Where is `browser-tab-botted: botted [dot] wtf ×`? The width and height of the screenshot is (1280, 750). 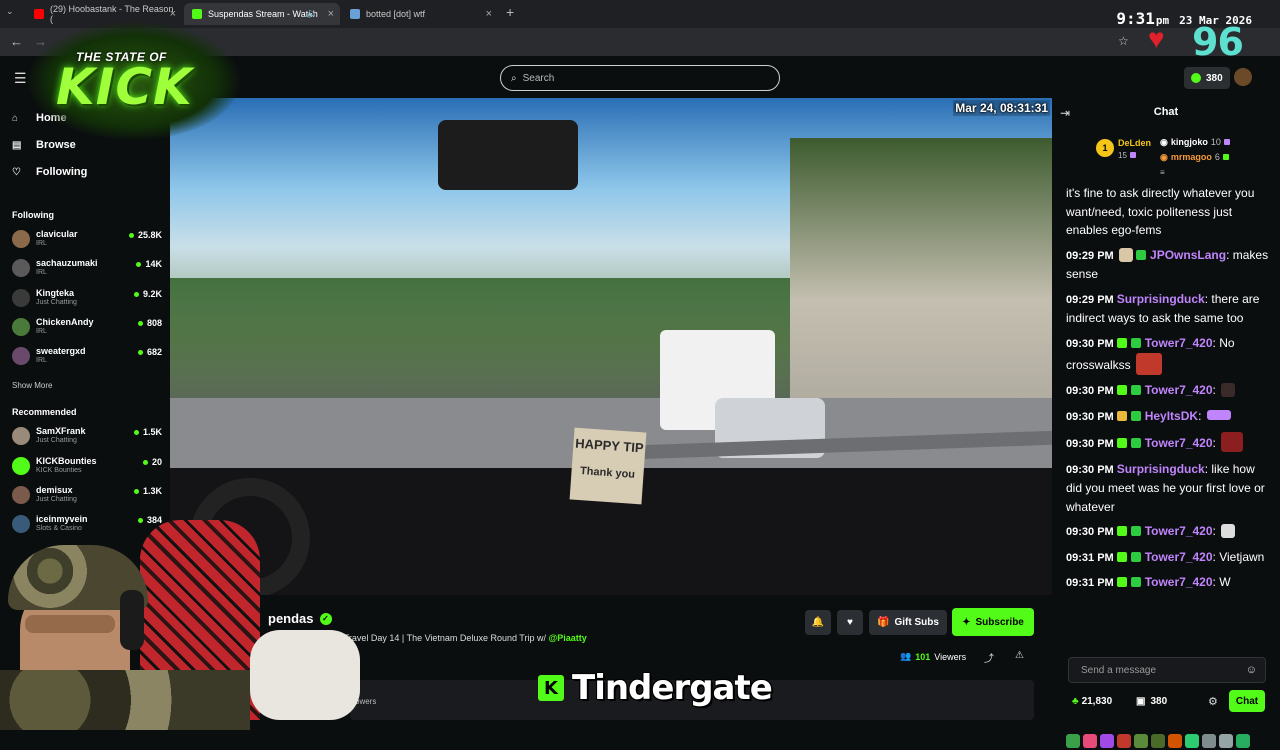
browser-tab-botted: botted [dot] wtf × is located at coordinates (420, 14).